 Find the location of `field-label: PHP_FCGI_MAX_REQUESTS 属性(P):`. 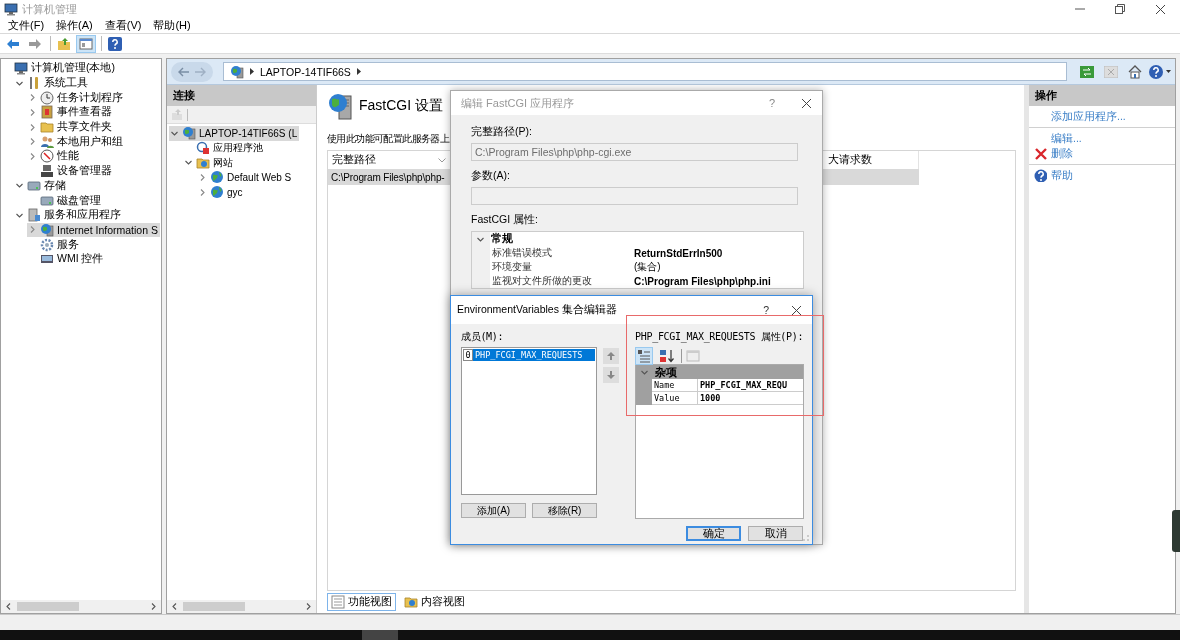

field-label: PHP_FCGI_MAX_REQUESTS 属性(P): is located at coordinates (719, 336).